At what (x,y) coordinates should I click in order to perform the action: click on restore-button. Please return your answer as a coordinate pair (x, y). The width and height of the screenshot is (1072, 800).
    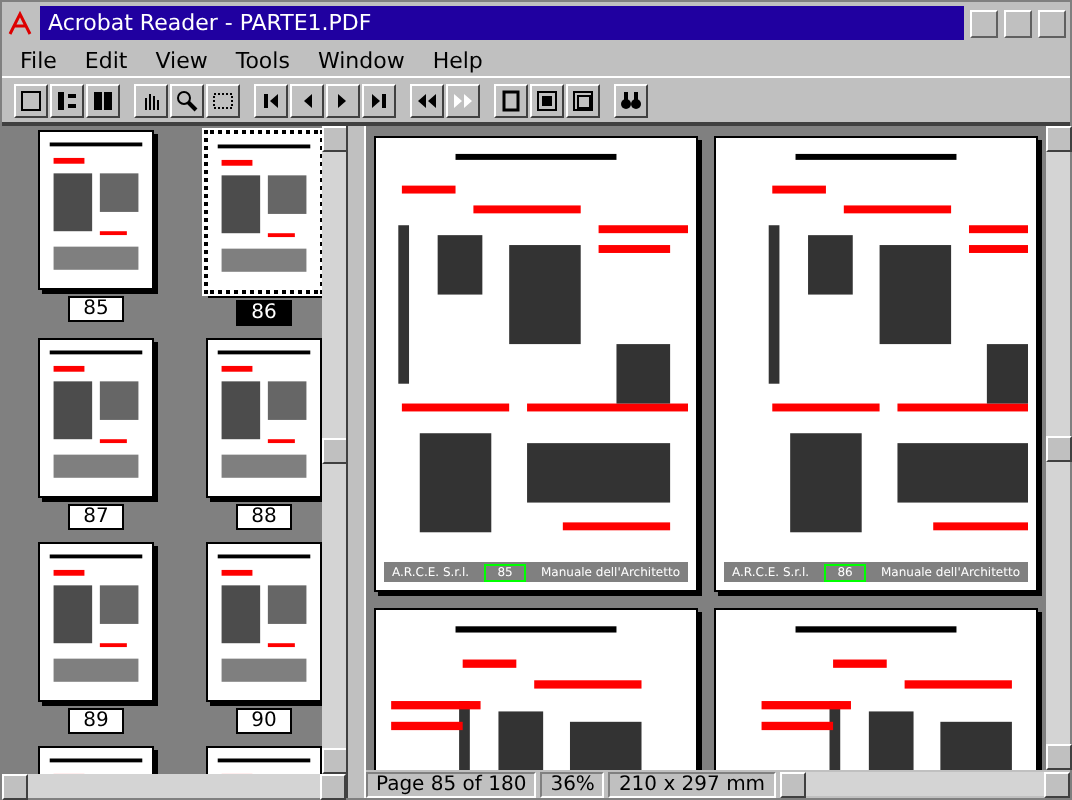
    Looking at the image, I should click on (1018, 23).